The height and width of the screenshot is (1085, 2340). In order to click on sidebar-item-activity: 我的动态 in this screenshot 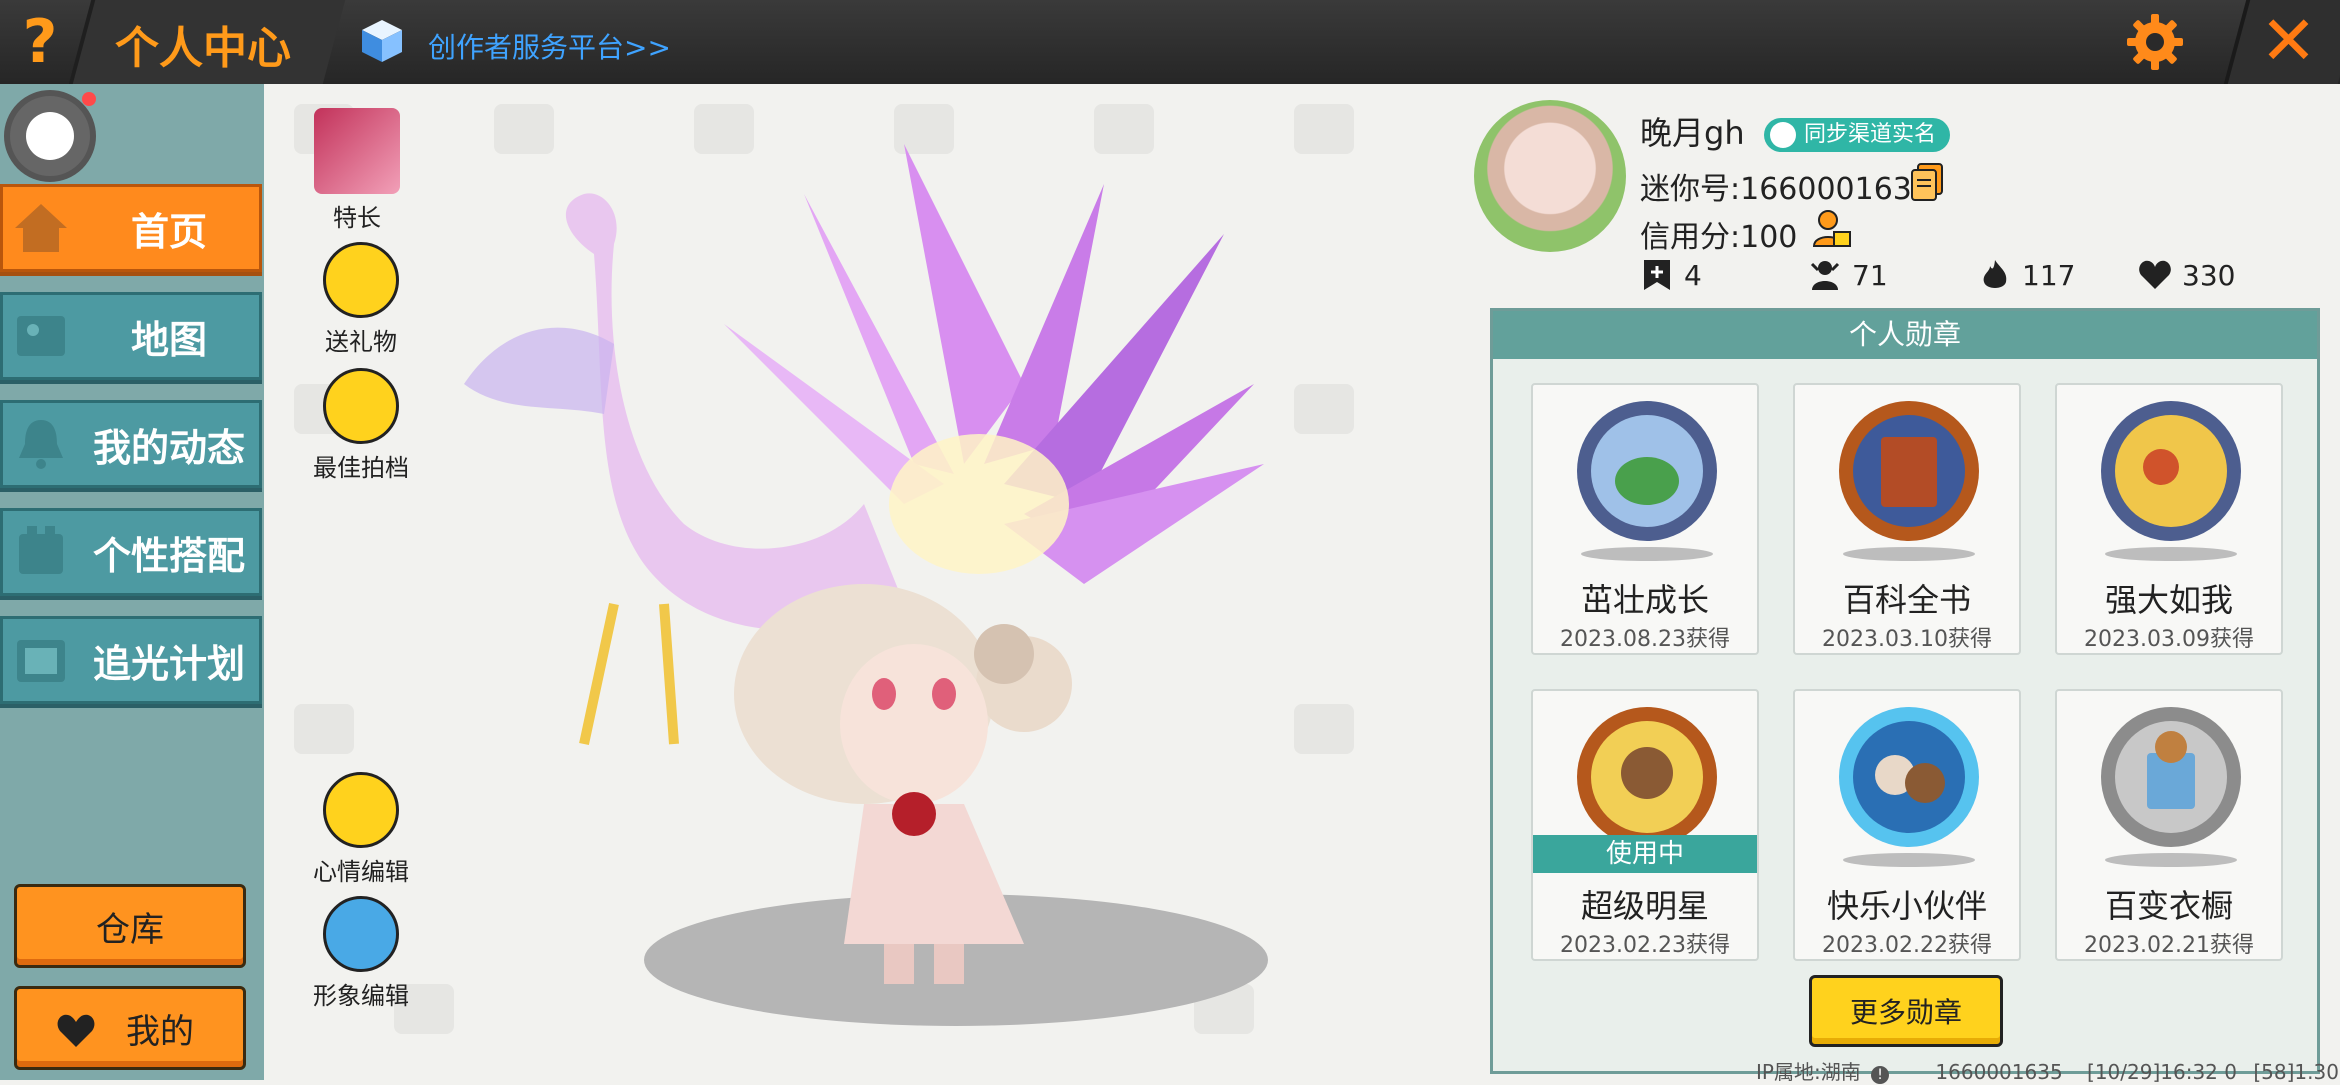, I will do `click(131, 444)`.